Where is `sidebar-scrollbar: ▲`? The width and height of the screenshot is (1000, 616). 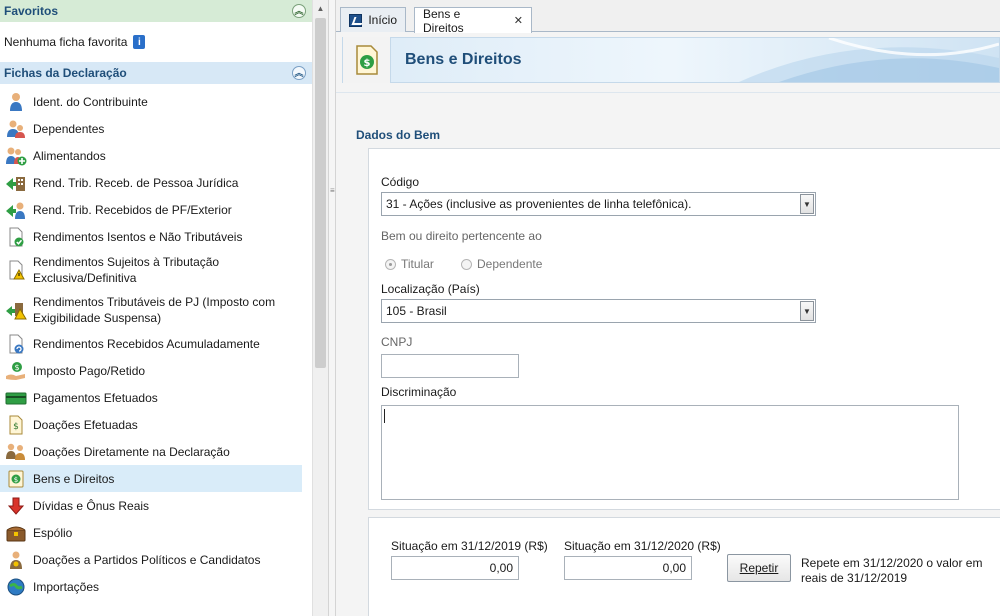
sidebar-scrollbar: ▲ is located at coordinates (320, 308).